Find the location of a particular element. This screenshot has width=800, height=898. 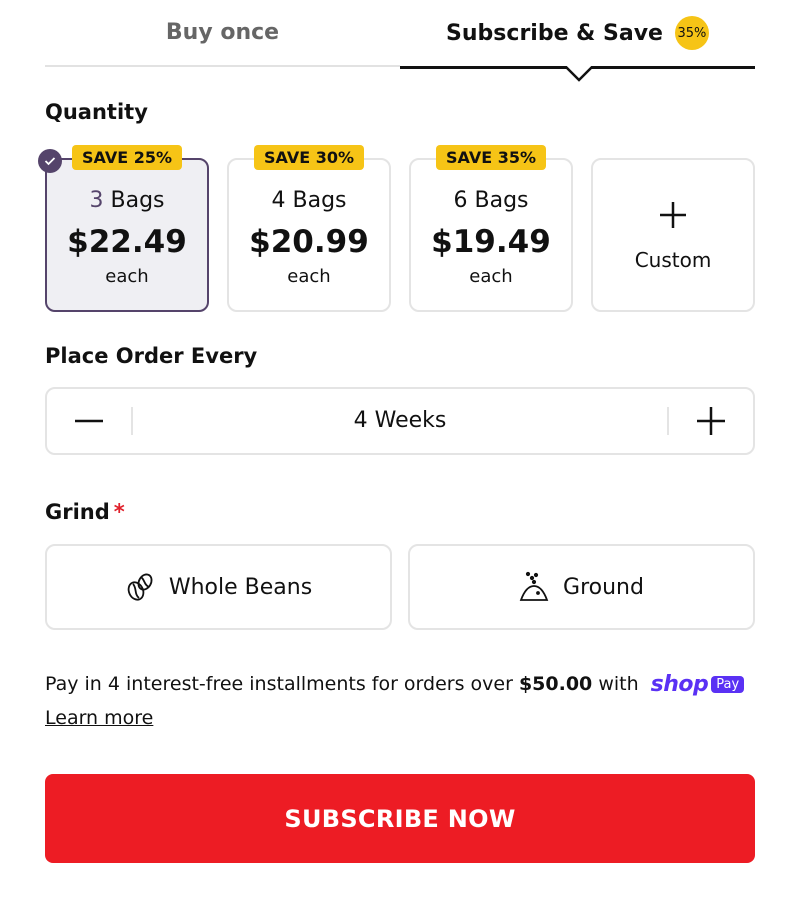

tab-subscribe-save: Subscribe & Save 35% is located at coordinates (577, 34).